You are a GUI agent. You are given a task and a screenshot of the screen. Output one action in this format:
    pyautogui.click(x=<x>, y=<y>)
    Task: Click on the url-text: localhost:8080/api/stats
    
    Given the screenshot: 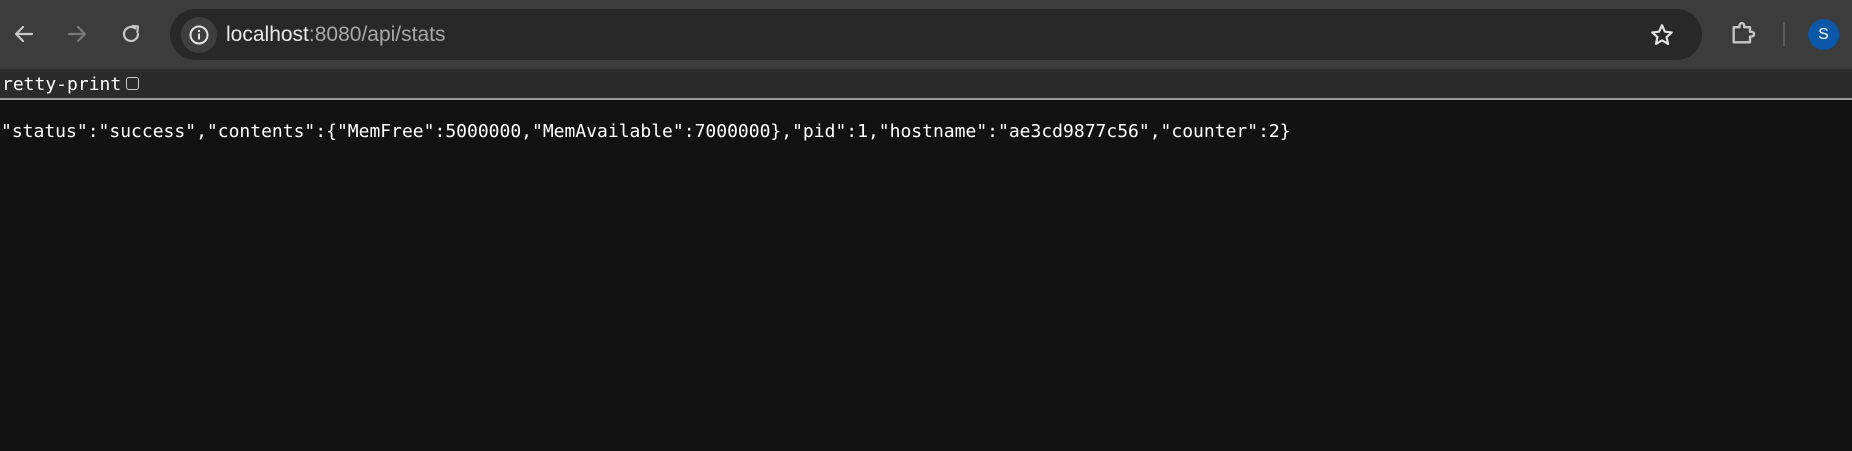 What is the action you would take?
    pyautogui.click(x=335, y=35)
    